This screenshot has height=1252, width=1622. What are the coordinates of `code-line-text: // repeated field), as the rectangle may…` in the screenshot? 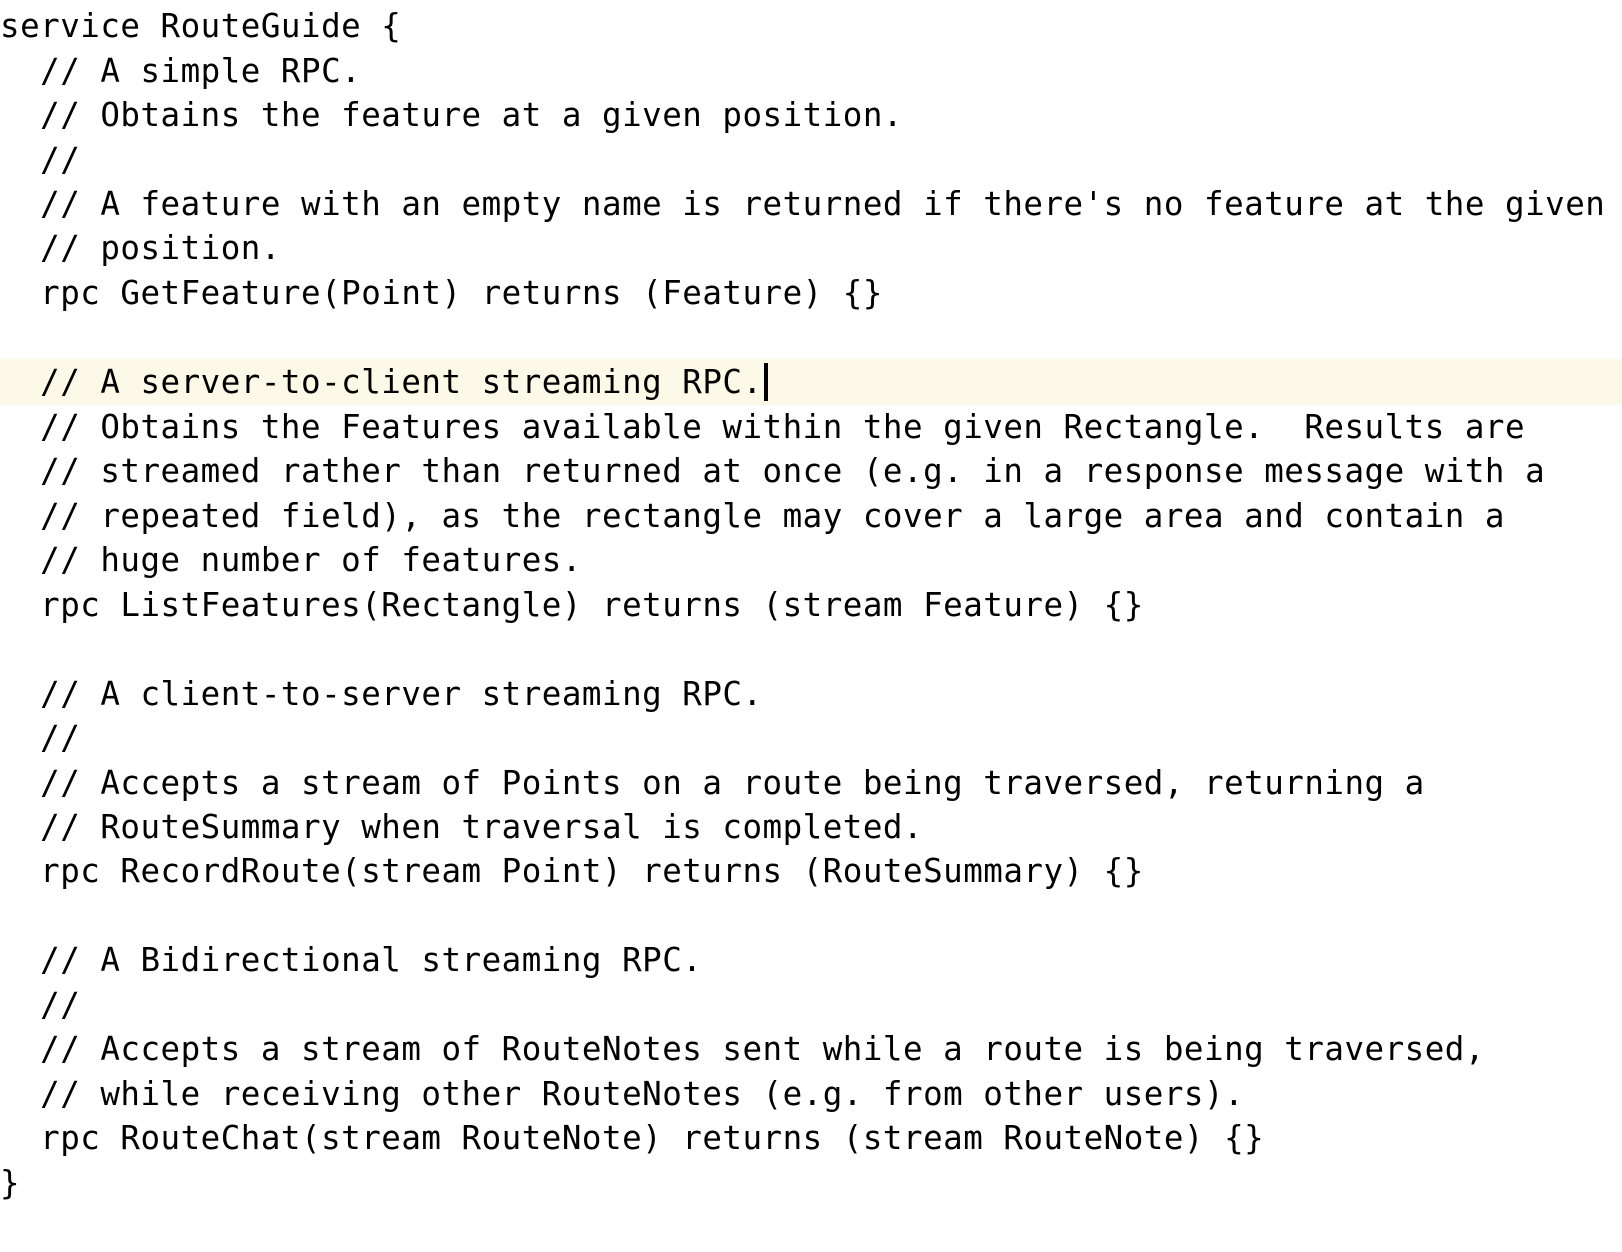 It's located at (752, 516).